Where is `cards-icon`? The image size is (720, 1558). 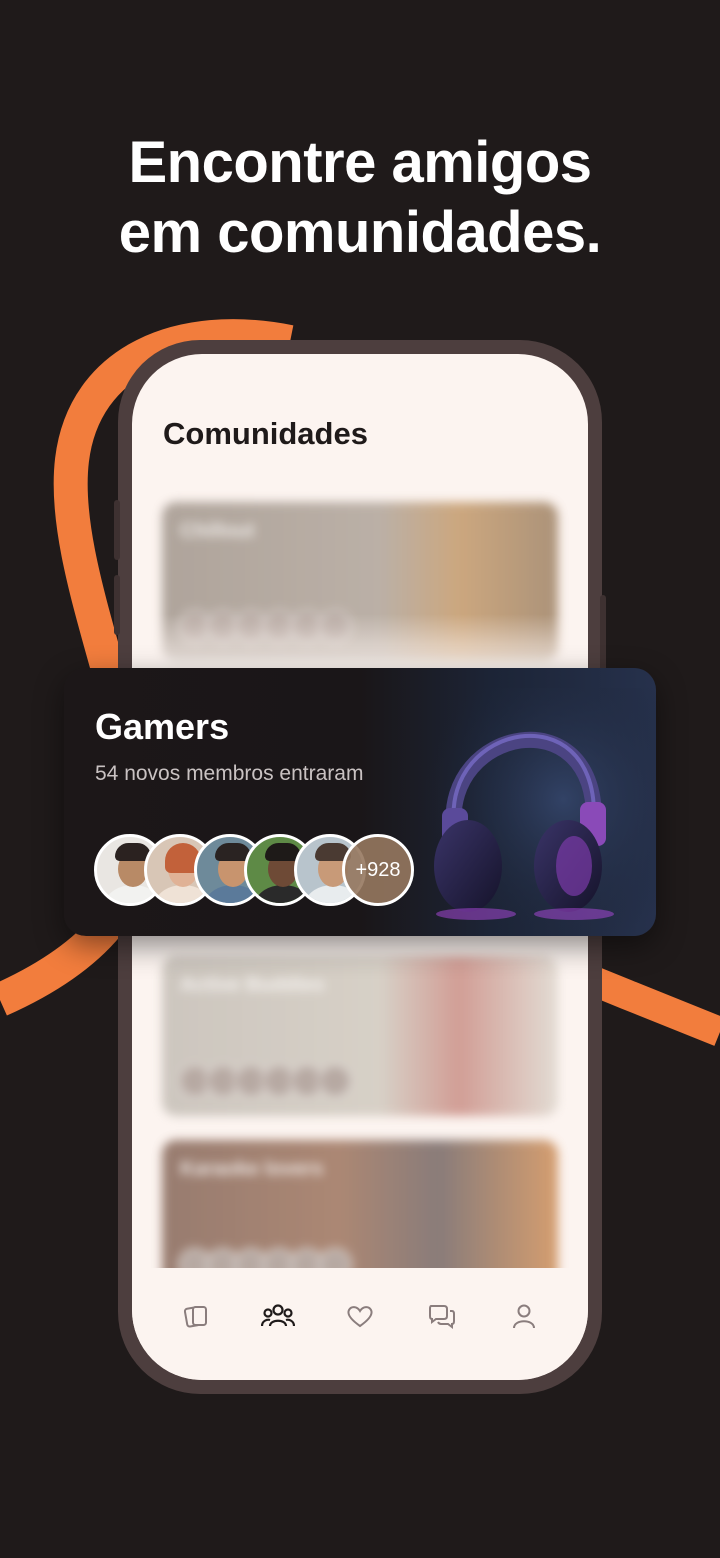 cards-icon is located at coordinates (195, 1317).